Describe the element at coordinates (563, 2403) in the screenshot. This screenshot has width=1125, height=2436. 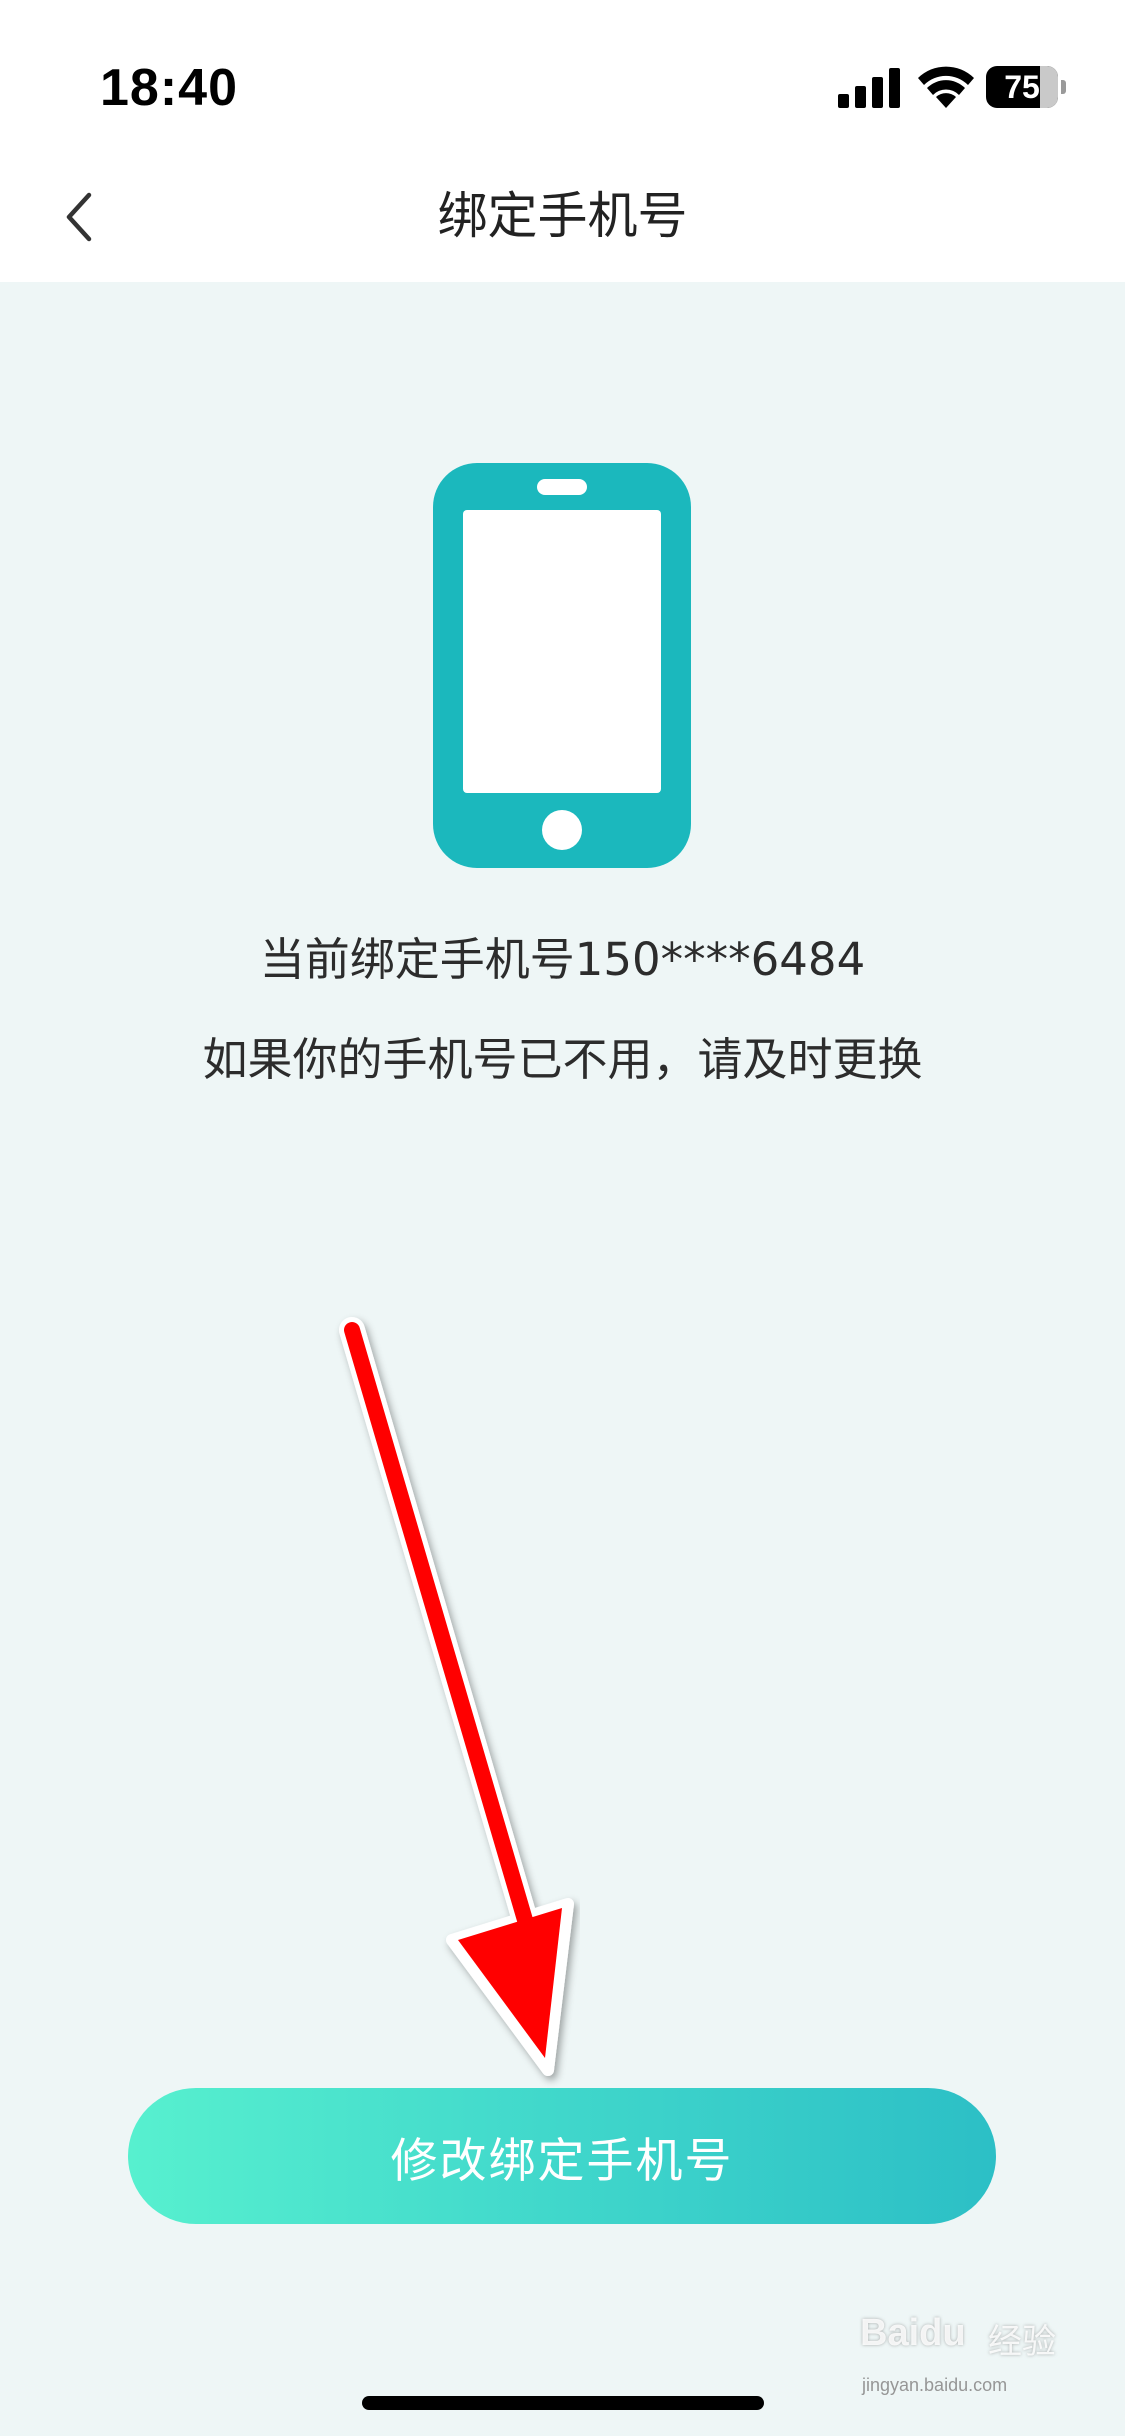
I see `home-indicator` at that location.